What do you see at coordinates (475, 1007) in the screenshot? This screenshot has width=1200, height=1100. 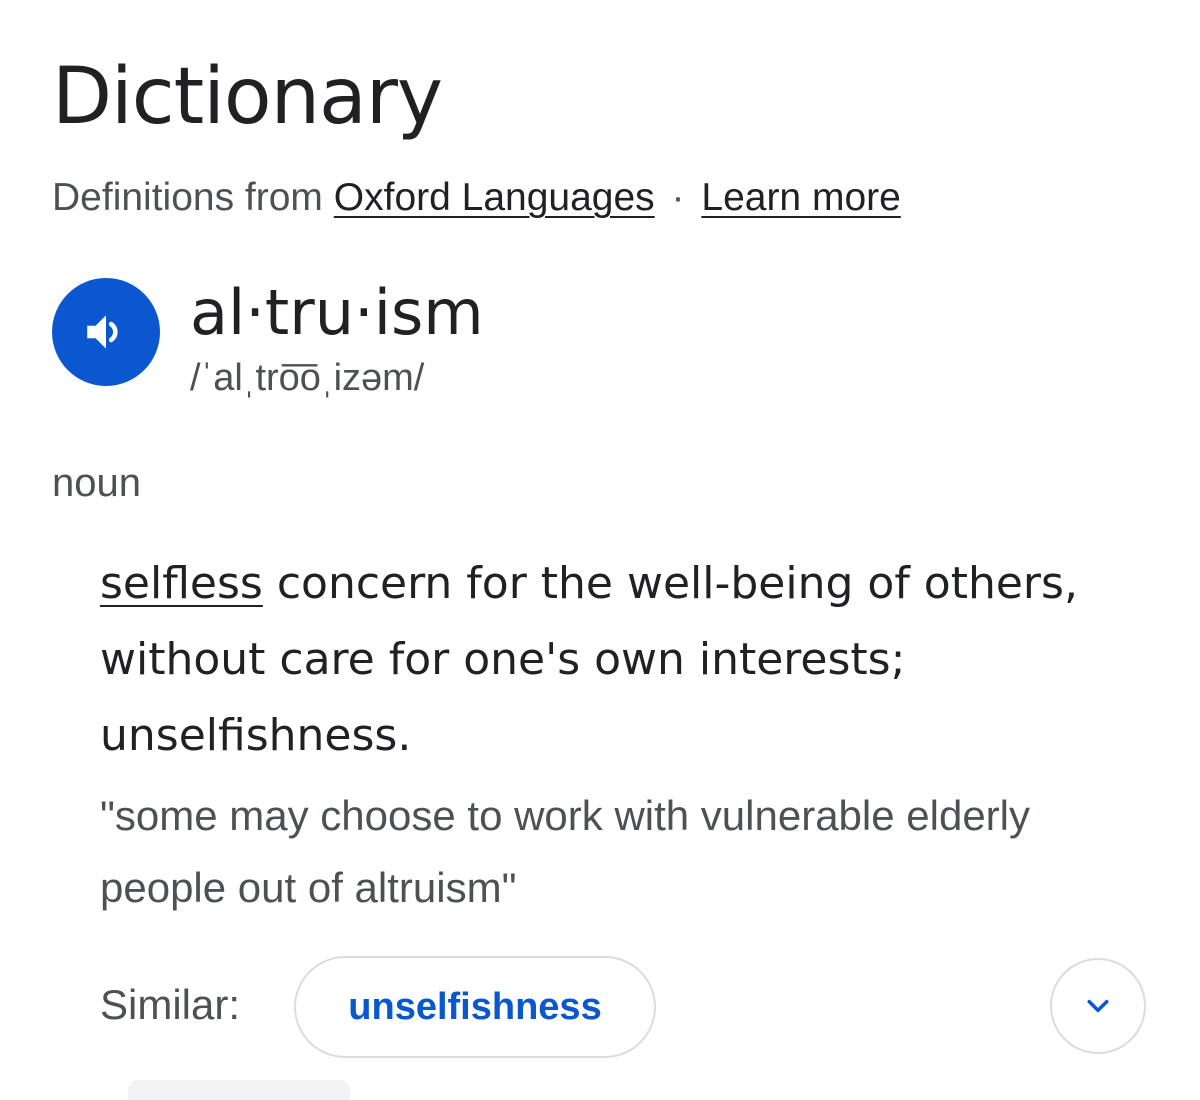 I see `similar-word-chip: unselfishness` at bounding box center [475, 1007].